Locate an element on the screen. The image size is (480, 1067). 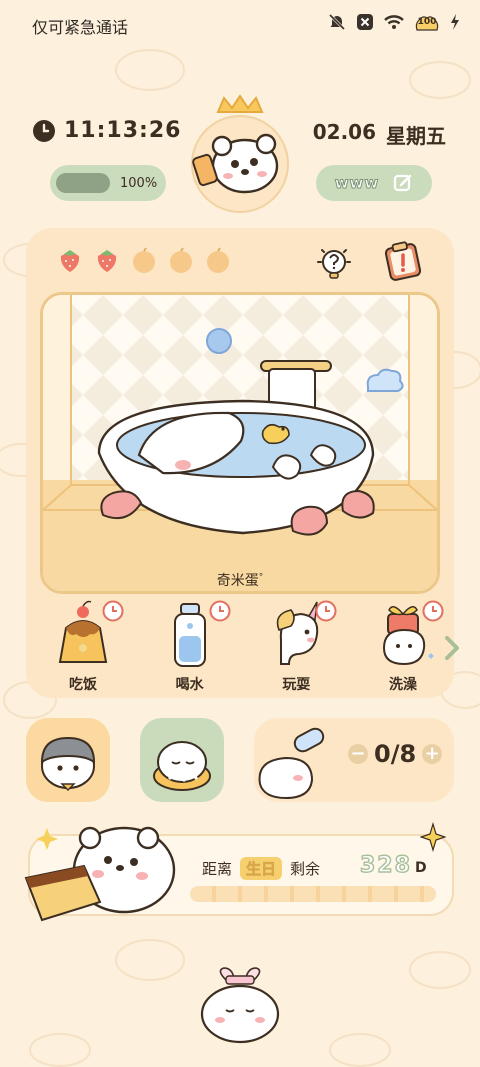
water-counter: − 0/8 + is located at coordinates (395, 754).